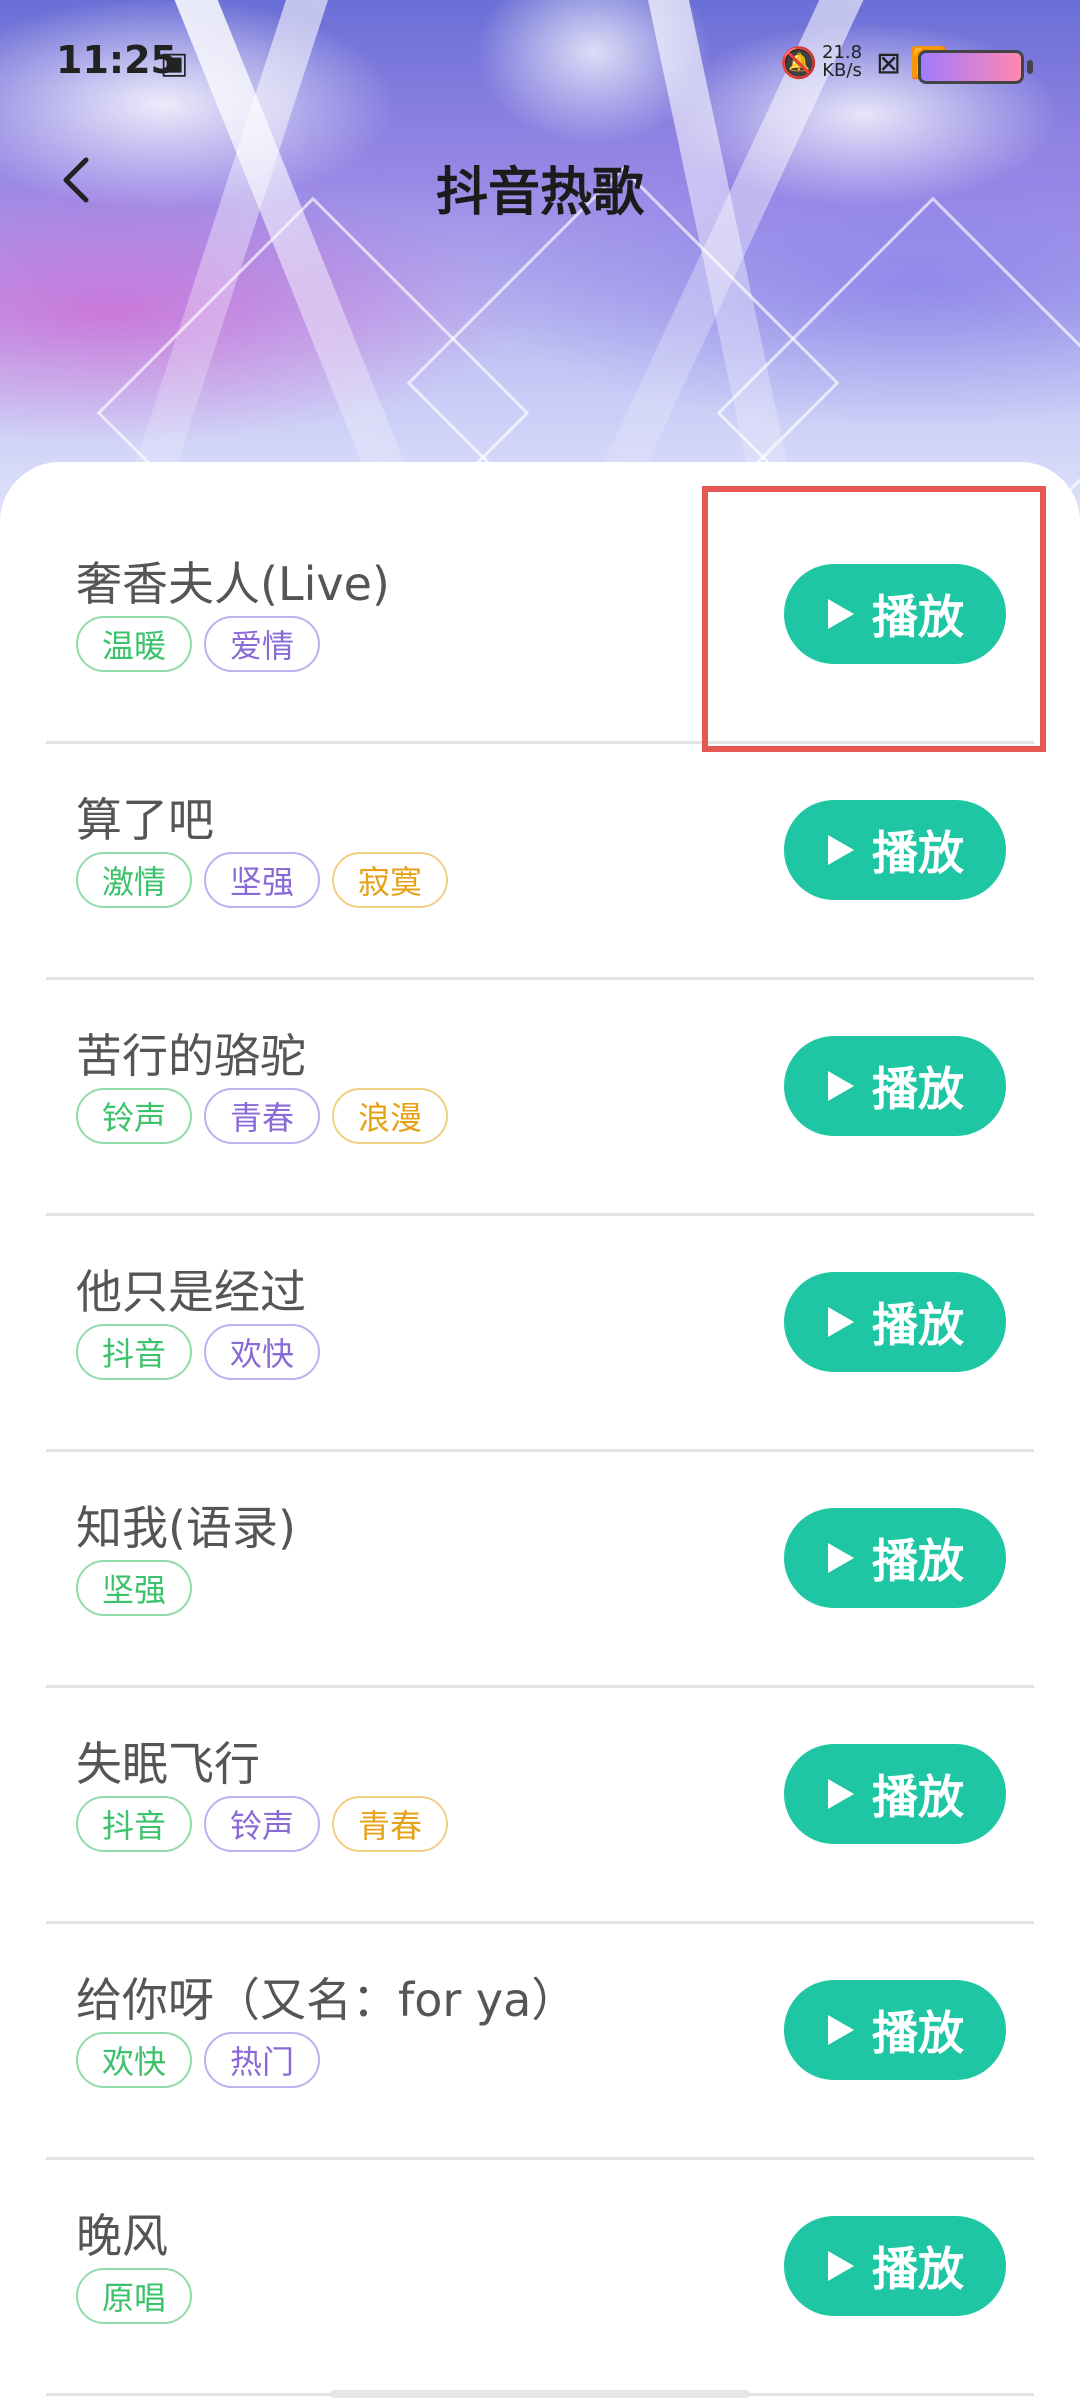 This screenshot has width=1080, height=2408. I want to click on network-speed-unit: KB/s, so click(842, 70).